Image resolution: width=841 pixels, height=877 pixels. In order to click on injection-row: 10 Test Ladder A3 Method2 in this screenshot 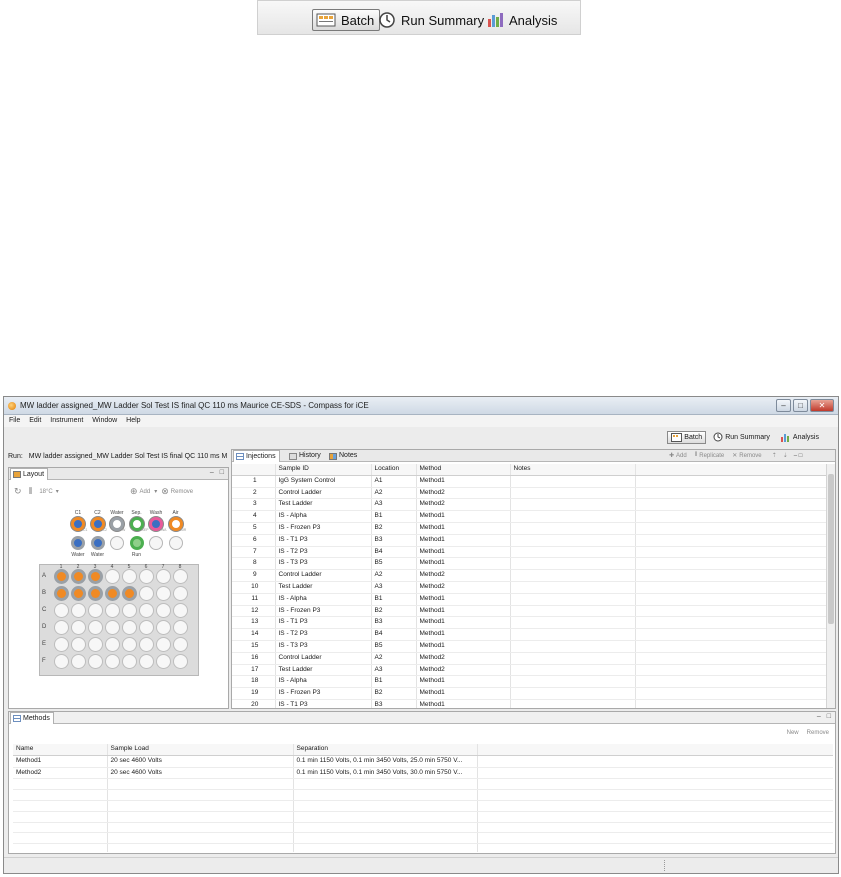, I will do `click(529, 587)`.